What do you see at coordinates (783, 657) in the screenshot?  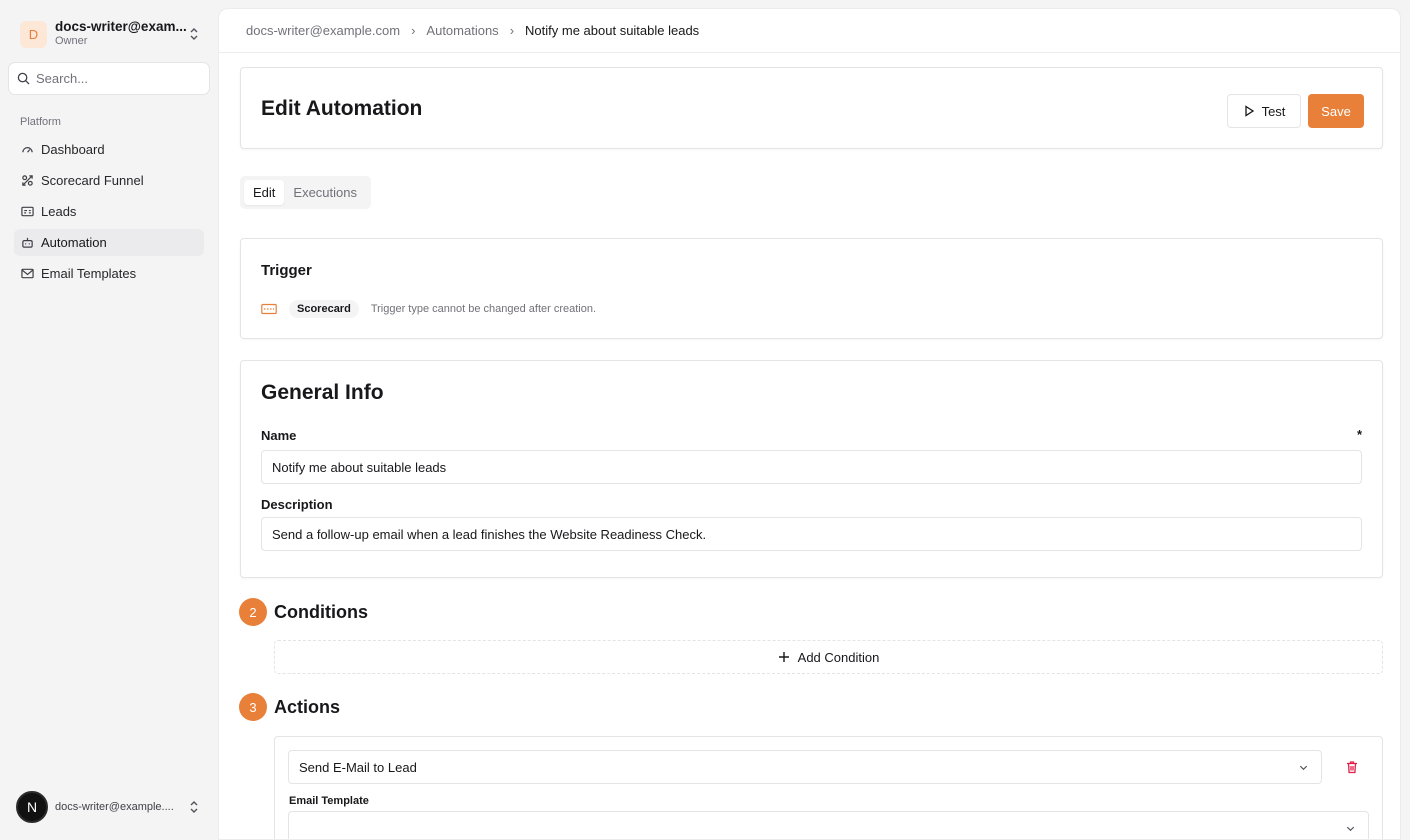 I see `plus-icon` at bounding box center [783, 657].